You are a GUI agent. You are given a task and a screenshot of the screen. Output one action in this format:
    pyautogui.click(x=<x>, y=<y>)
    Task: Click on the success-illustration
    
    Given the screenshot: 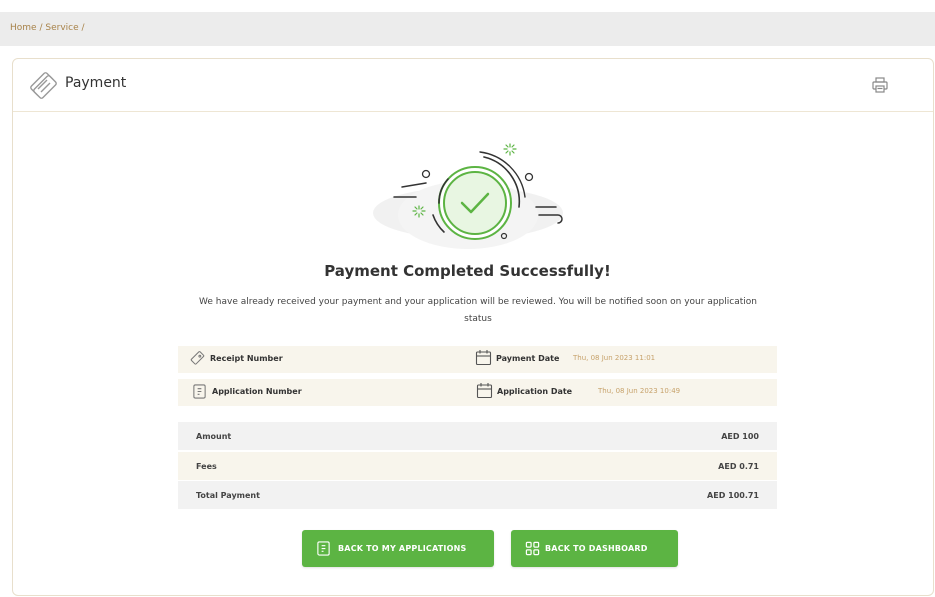 What is the action you would take?
    pyautogui.click(x=468, y=196)
    